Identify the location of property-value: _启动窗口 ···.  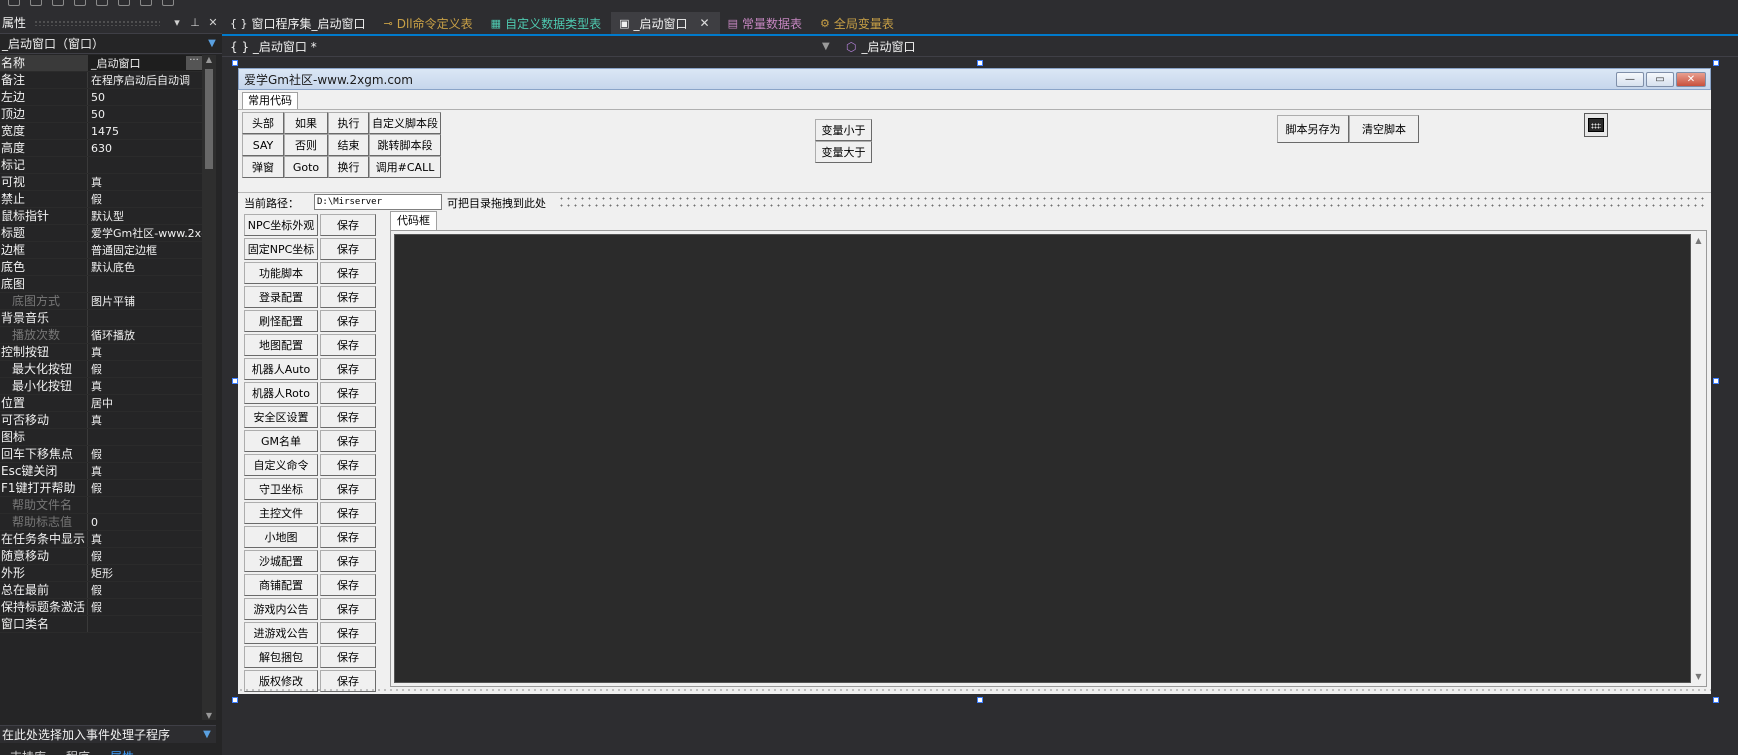
(145, 63).